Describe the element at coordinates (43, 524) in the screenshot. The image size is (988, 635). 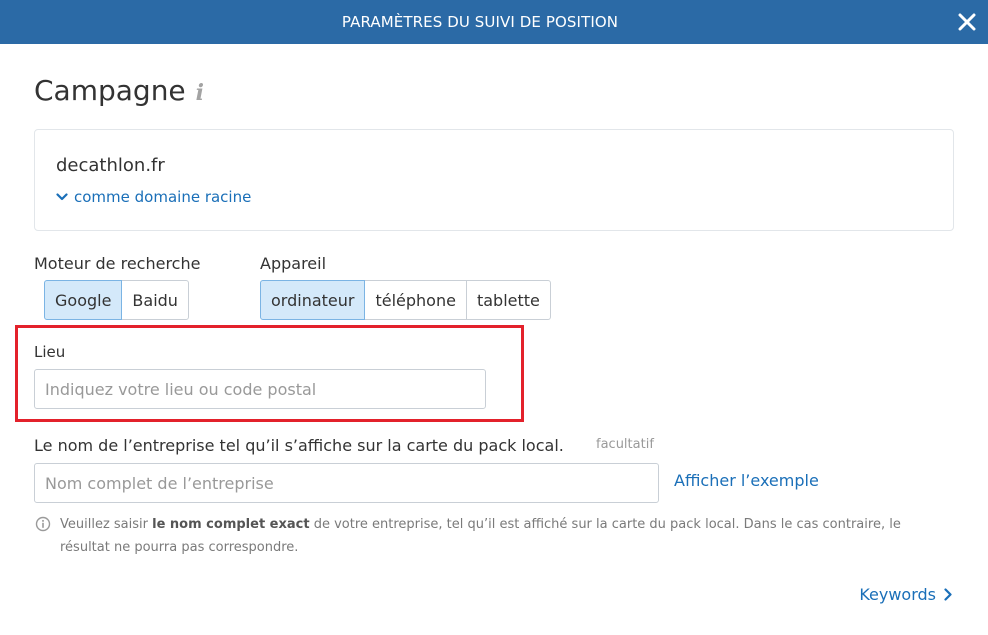
I see `info-circle-icon` at that location.